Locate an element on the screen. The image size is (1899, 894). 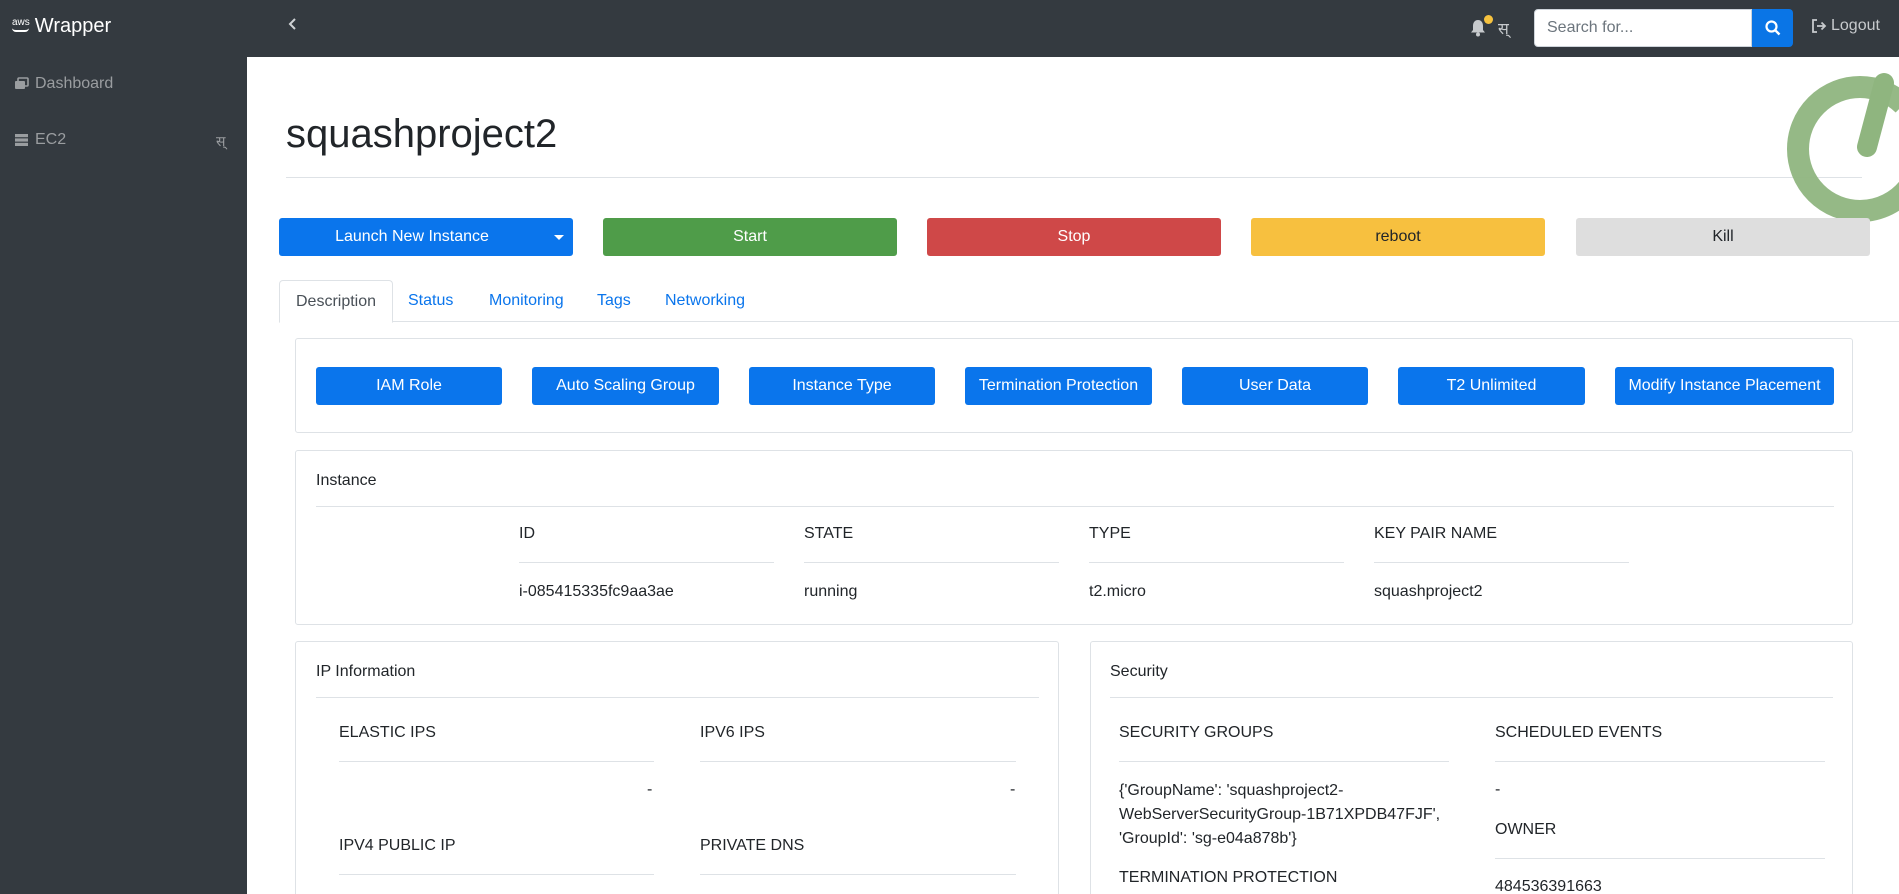
reboot-button: reboot is located at coordinates (1398, 237).